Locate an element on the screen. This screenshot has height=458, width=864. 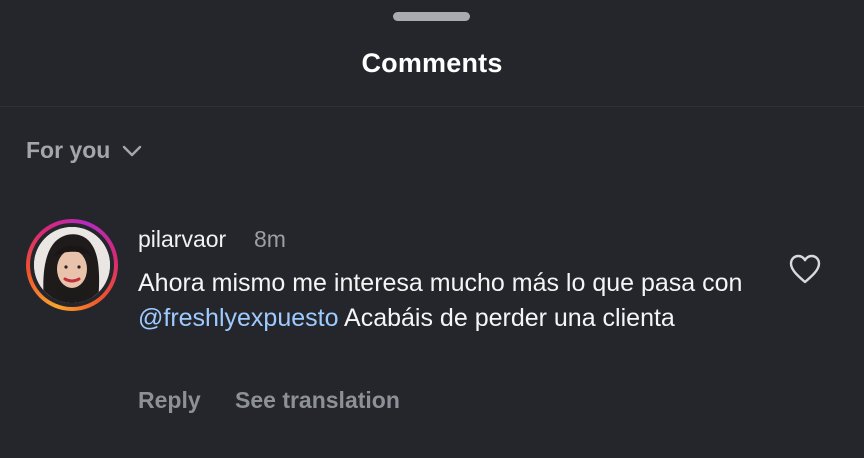
header-divider is located at coordinates (432, 106).